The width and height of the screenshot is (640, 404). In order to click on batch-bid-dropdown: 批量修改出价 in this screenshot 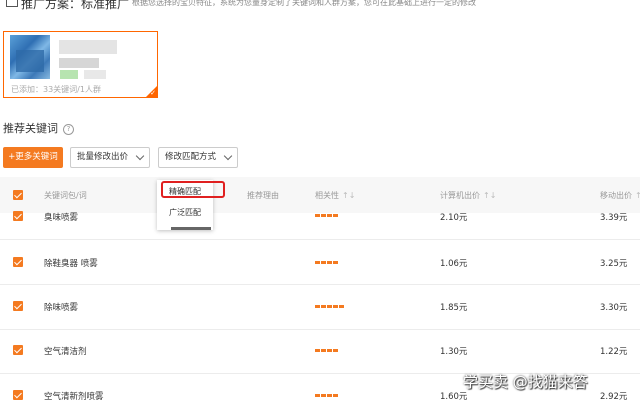, I will do `click(110, 157)`.